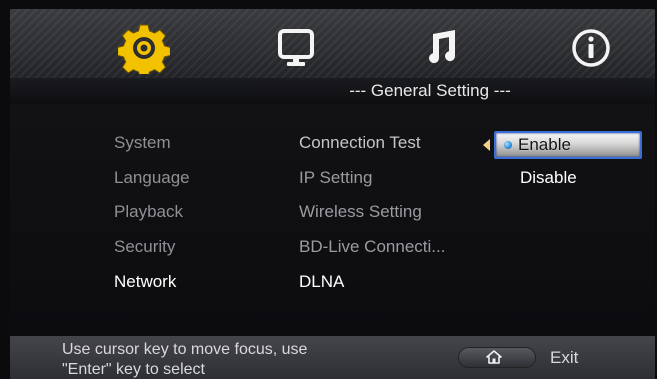  I want to click on option-disable: Disable, so click(548, 178).